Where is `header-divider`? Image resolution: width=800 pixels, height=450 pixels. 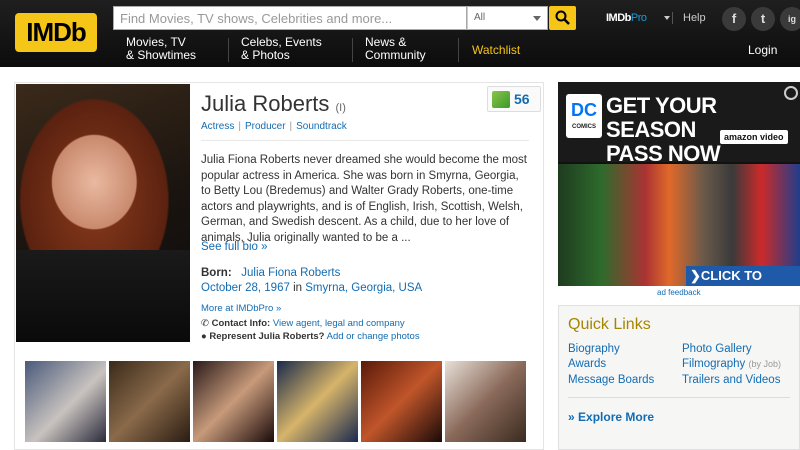 header-divider is located at coordinates (672, 18).